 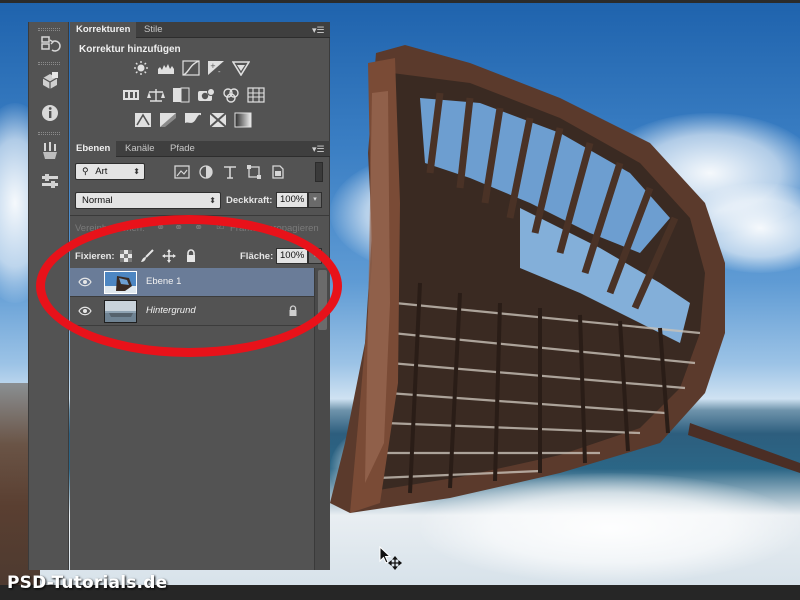 I want to click on opacity-input: 100%, so click(x=292, y=200).